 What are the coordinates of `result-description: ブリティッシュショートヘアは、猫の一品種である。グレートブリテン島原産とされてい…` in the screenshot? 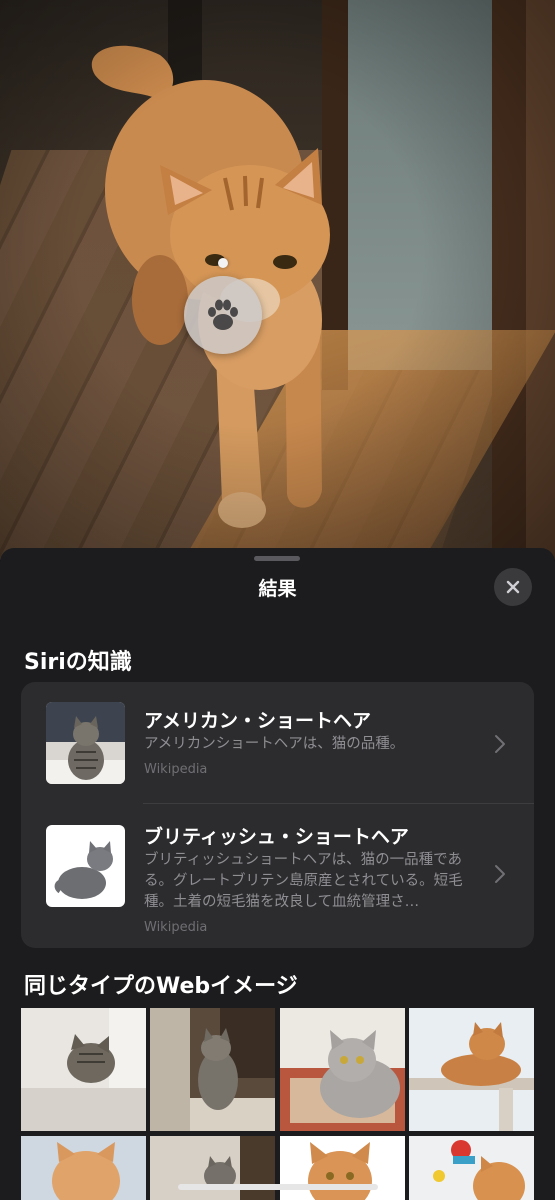 It's located at (303, 881).